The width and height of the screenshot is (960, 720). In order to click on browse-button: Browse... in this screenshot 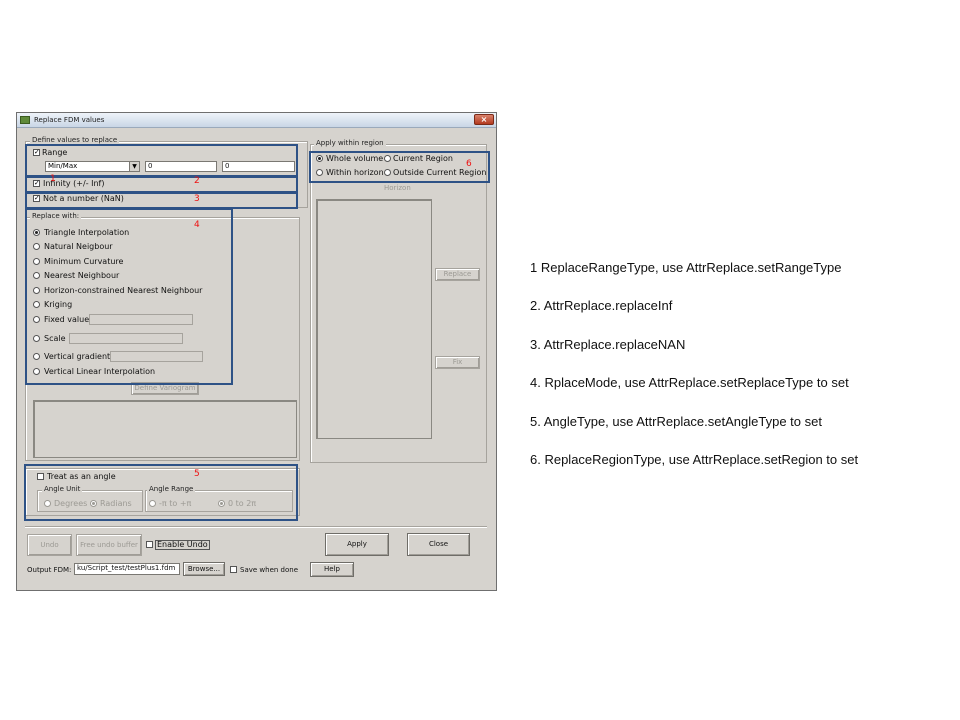, I will do `click(204, 569)`.